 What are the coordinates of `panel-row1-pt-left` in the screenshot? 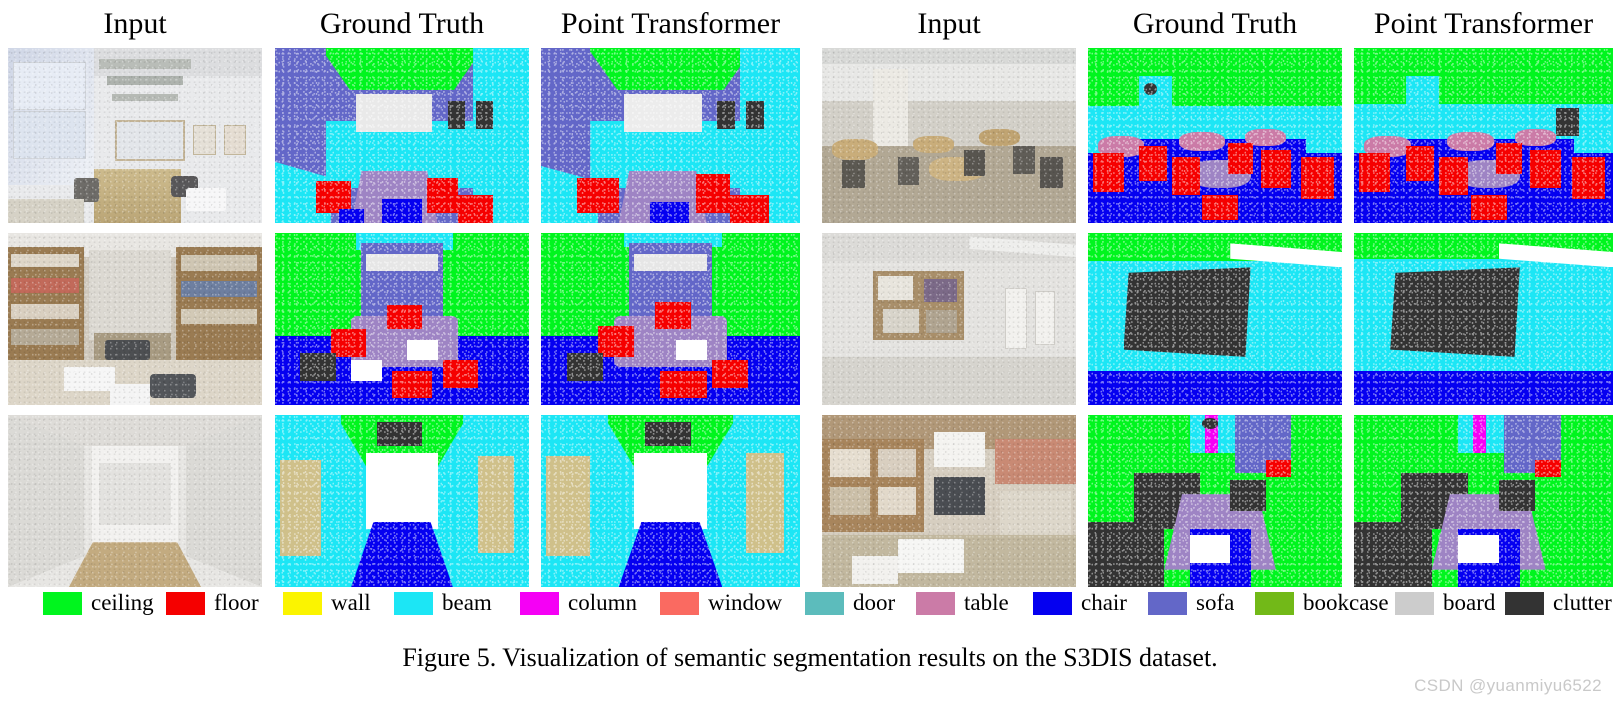 It's located at (670, 135).